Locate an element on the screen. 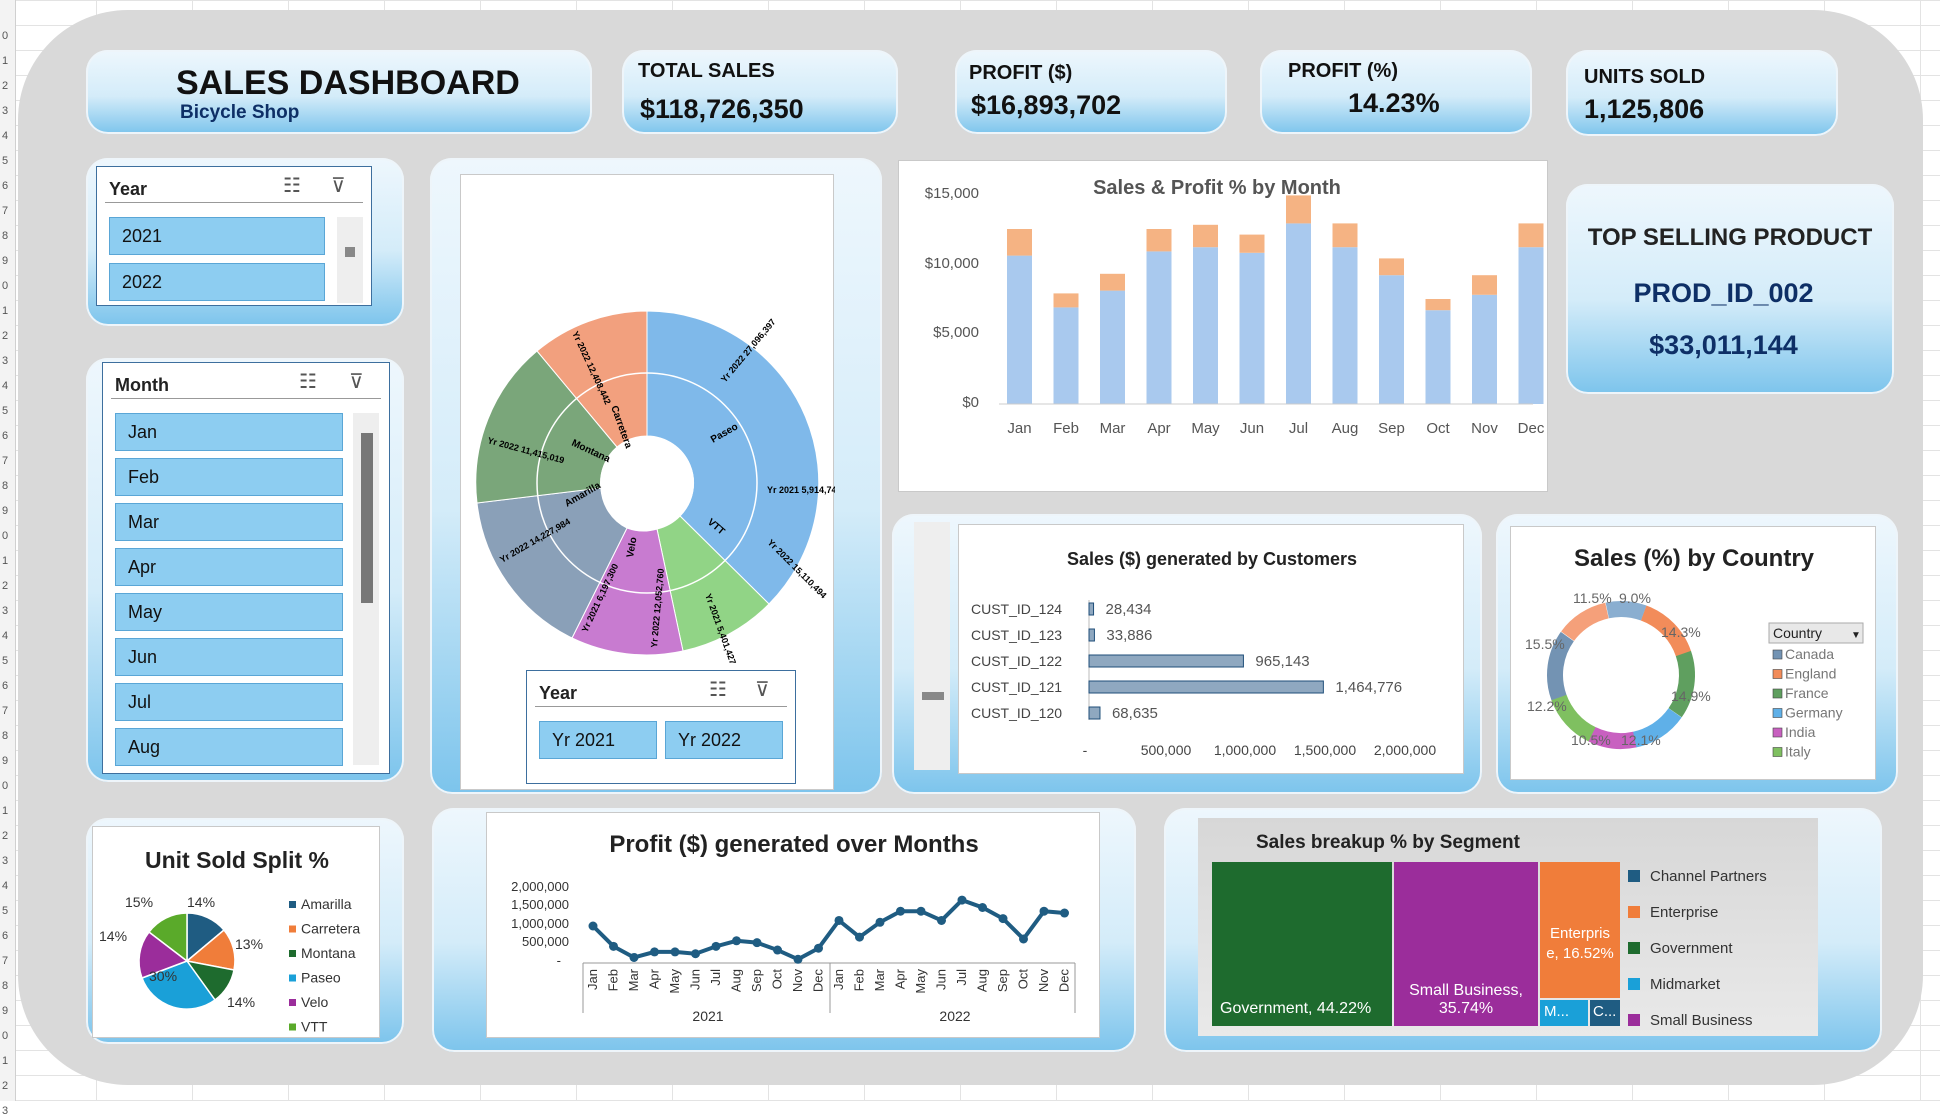  slicer-item-month: Jul is located at coordinates (229, 702).